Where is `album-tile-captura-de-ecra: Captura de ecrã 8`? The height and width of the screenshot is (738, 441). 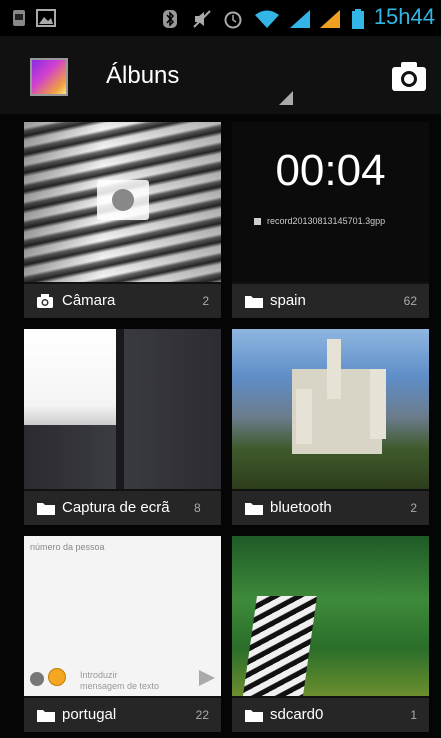
album-tile-captura-de-ecra: Captura de ecrã 8 is located at coordinates (122, 427).